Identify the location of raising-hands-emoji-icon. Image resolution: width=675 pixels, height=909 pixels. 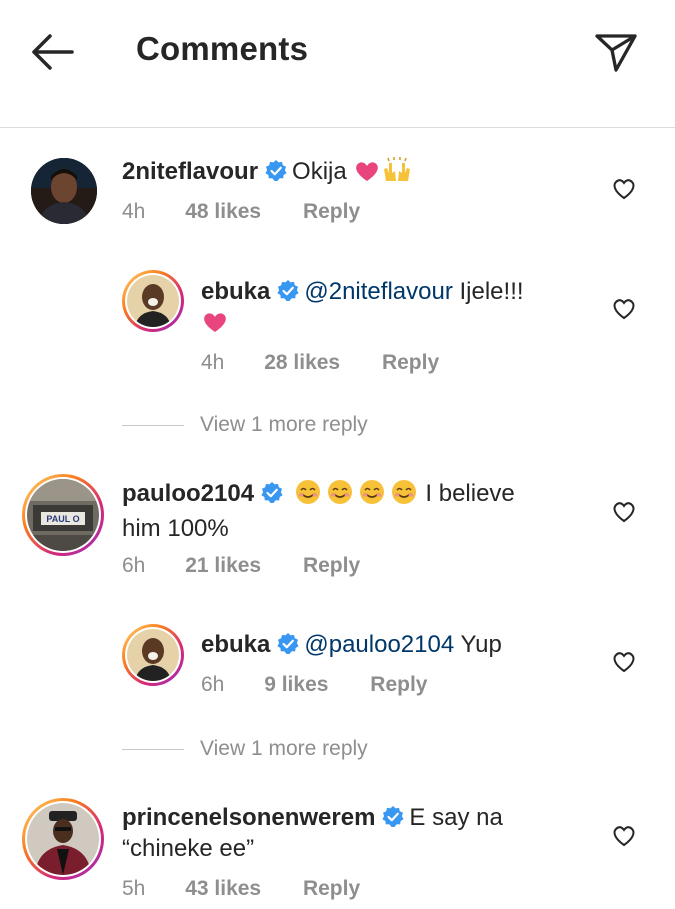
(397, 173).